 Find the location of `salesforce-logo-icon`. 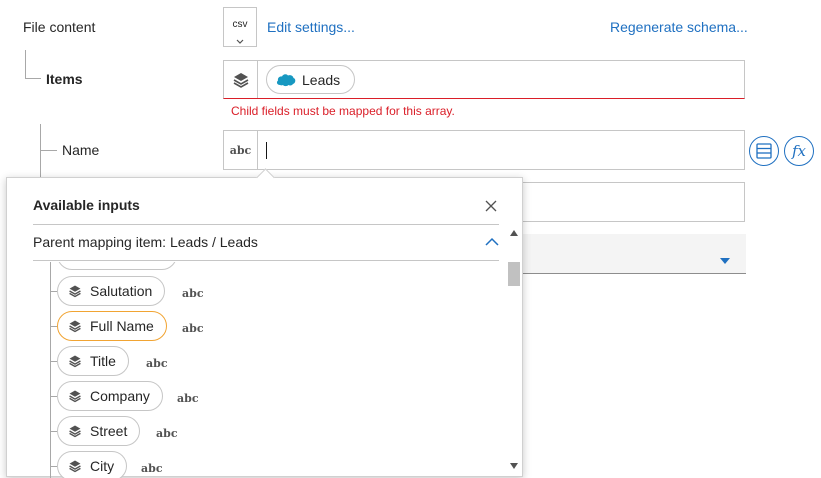

salesforce-logo-icon is located at coordinates (286, 79).